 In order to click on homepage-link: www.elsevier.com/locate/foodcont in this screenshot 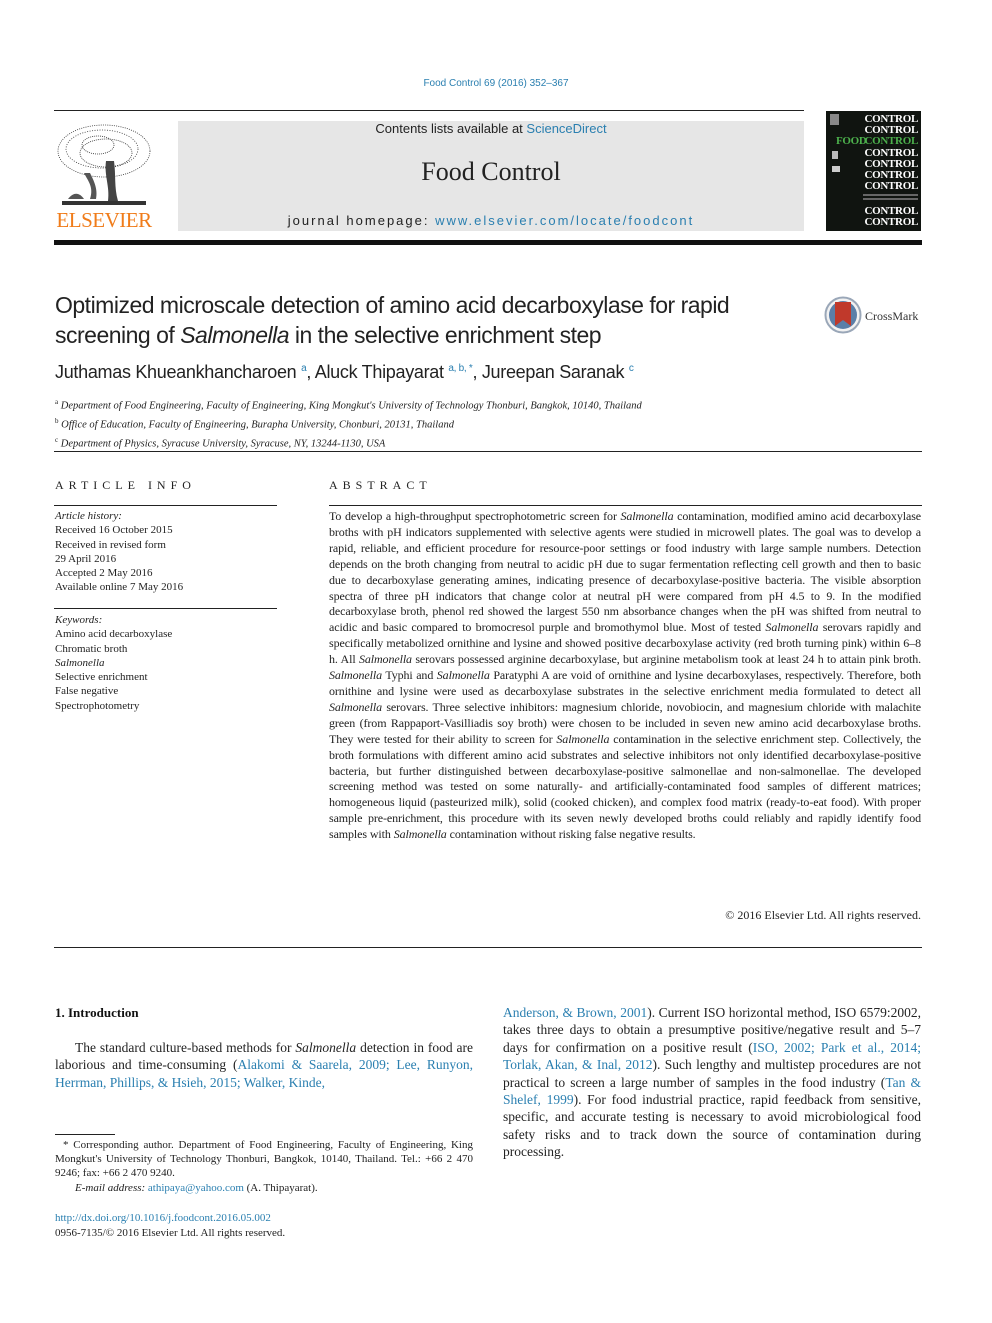, I will do `click(564, 220)`.